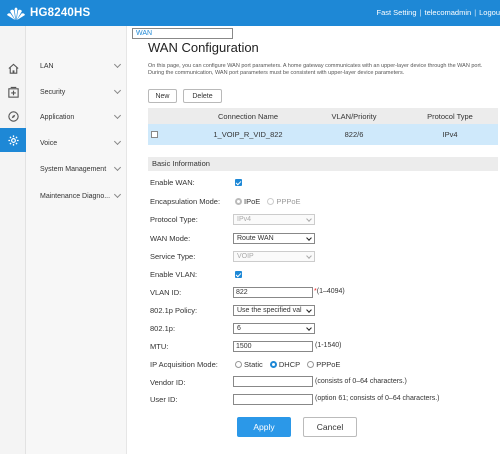  Describe the element at coordinates (361, 381) in the screenshot. I see `vendor-id-hint: (consists of 0–64 characters.)` at that location.